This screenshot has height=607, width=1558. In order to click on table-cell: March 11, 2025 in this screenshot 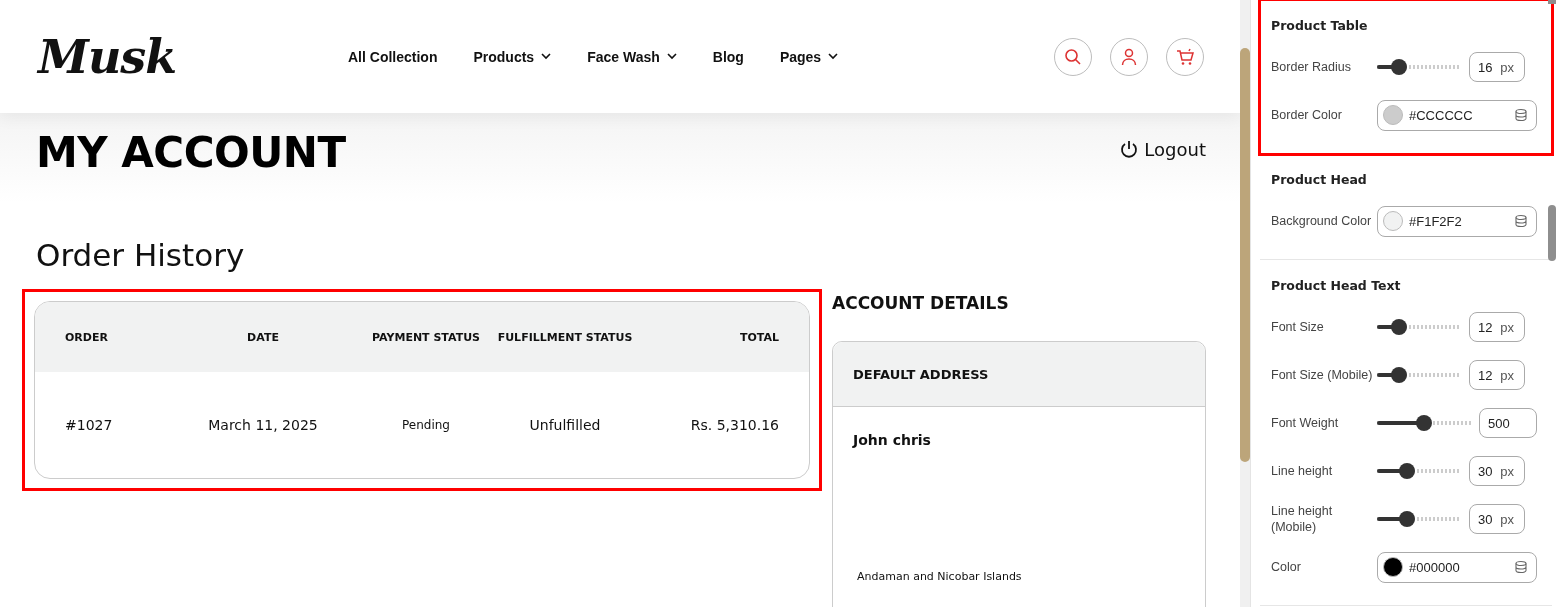, I will do `click(263, 425)`.